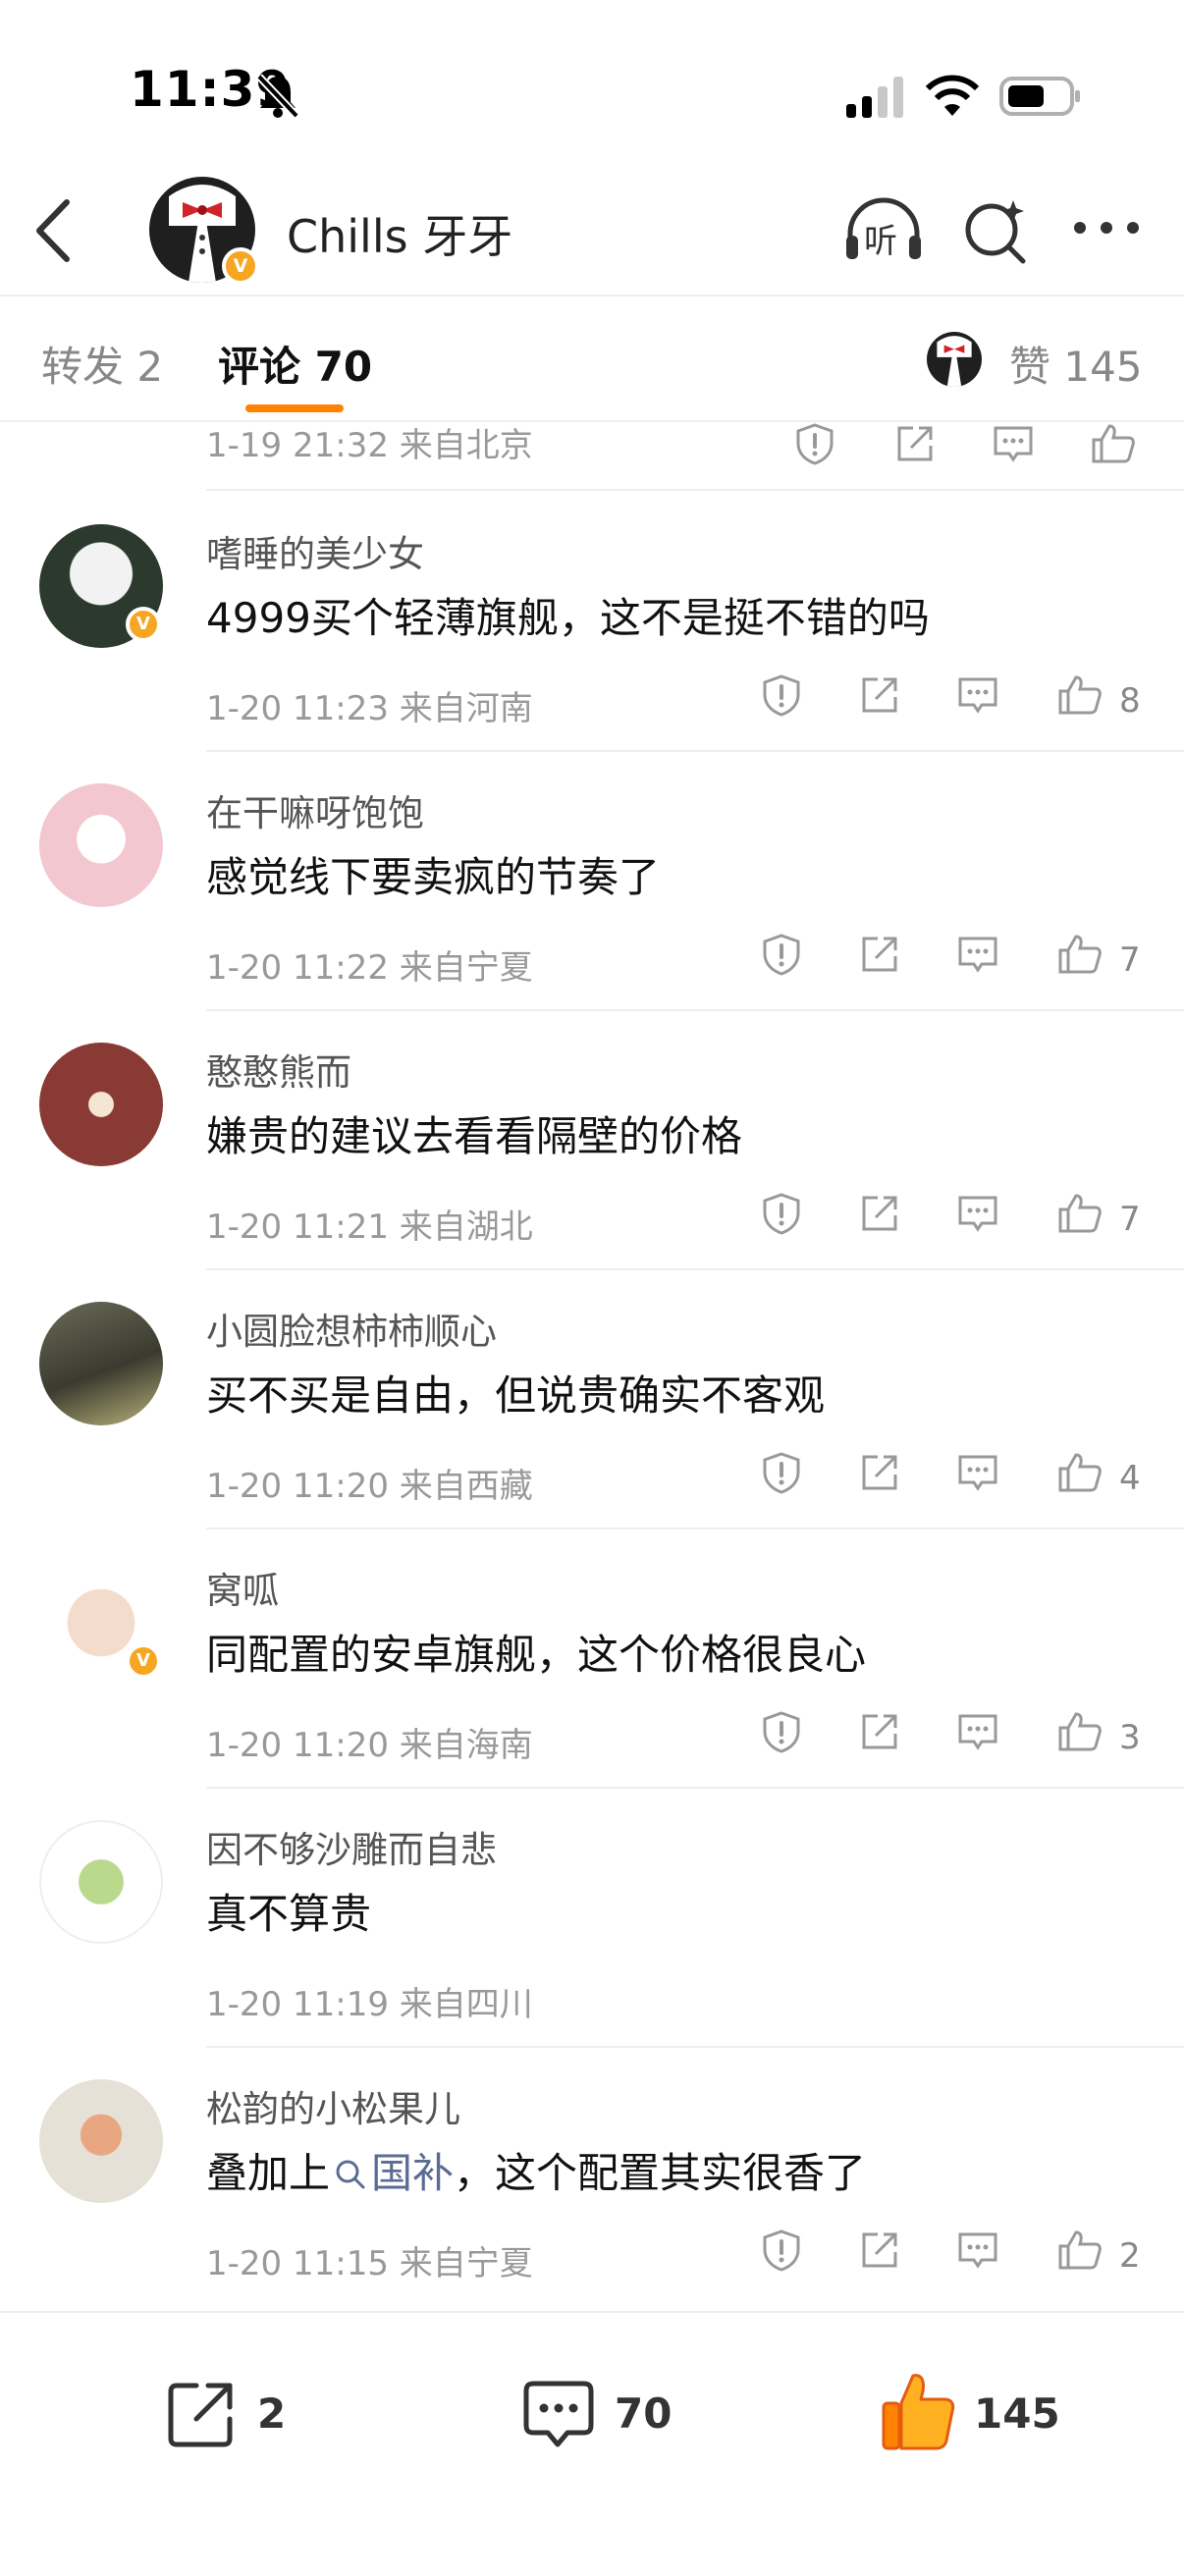  I want to click on comment-text: 嫌贵的建议去看看隔壁的价格, so click(475, 1136).